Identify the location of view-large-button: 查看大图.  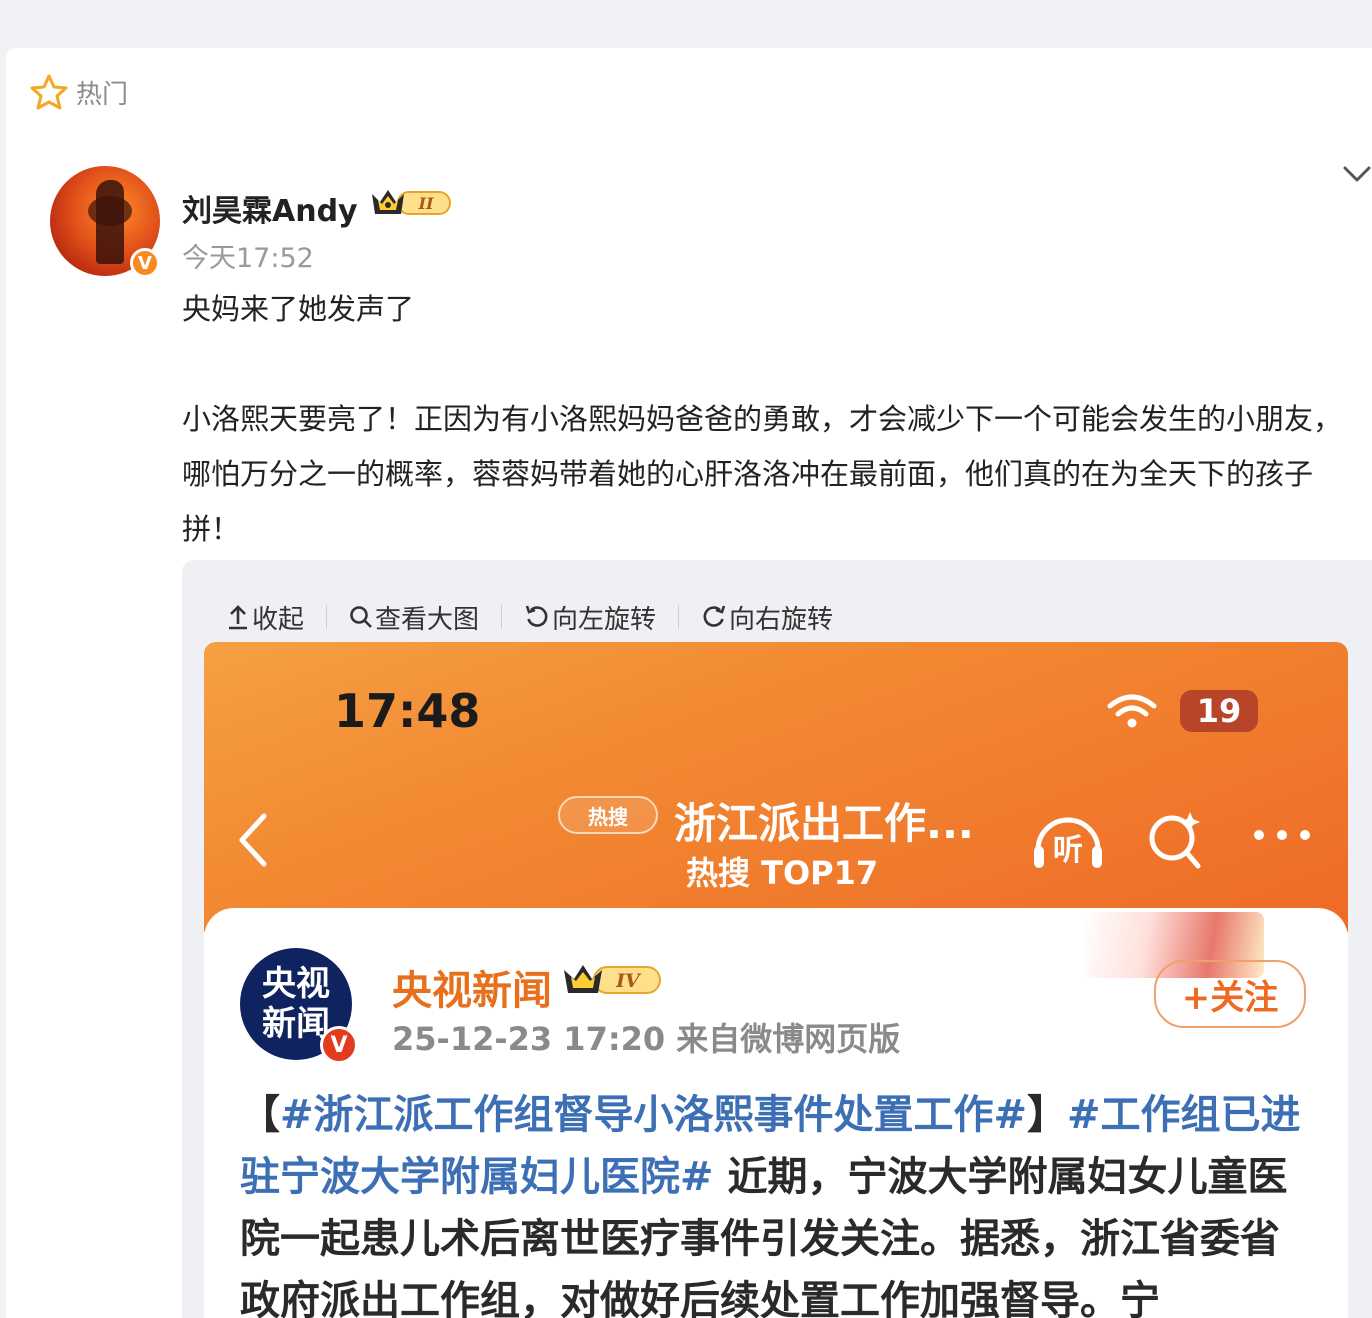
(414, 617).